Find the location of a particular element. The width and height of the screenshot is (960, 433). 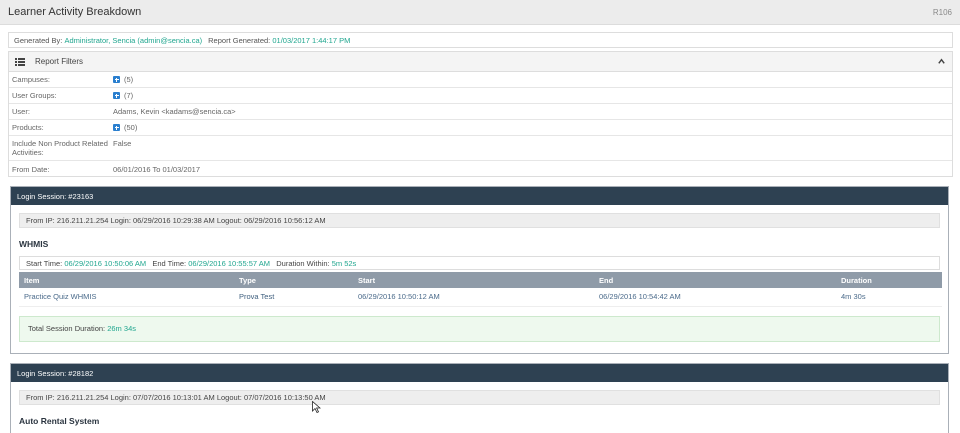

chevron-up-icon is located at coordinates (941, 61).